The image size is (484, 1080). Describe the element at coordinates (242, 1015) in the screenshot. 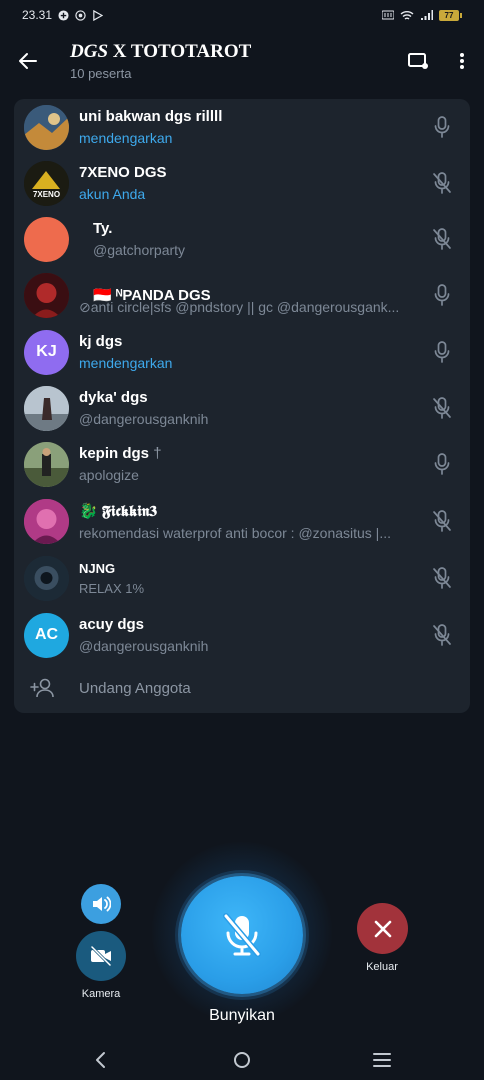

I see `unmute-label: Bunyikan` at that location.